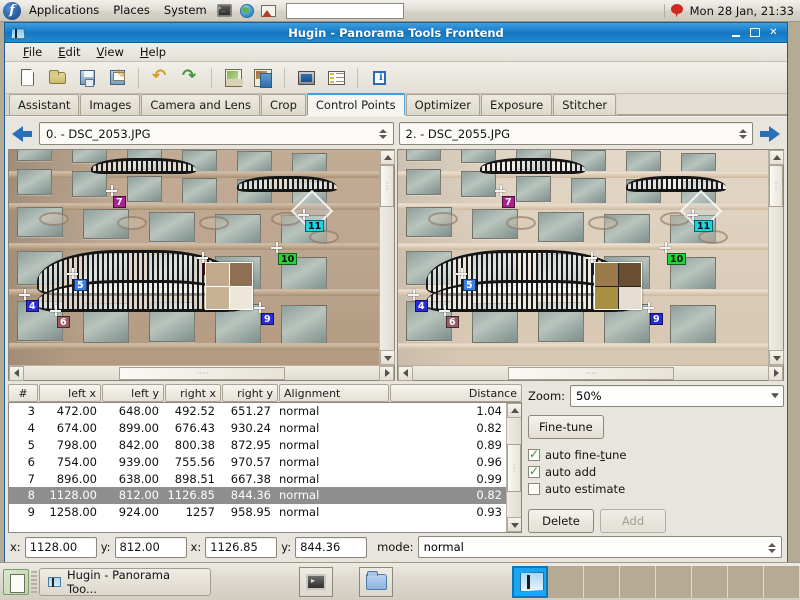  What do you see at coordinates (32, 52) in the screenshot?
I see `menu-file: File` at bounding box center [32, 52].